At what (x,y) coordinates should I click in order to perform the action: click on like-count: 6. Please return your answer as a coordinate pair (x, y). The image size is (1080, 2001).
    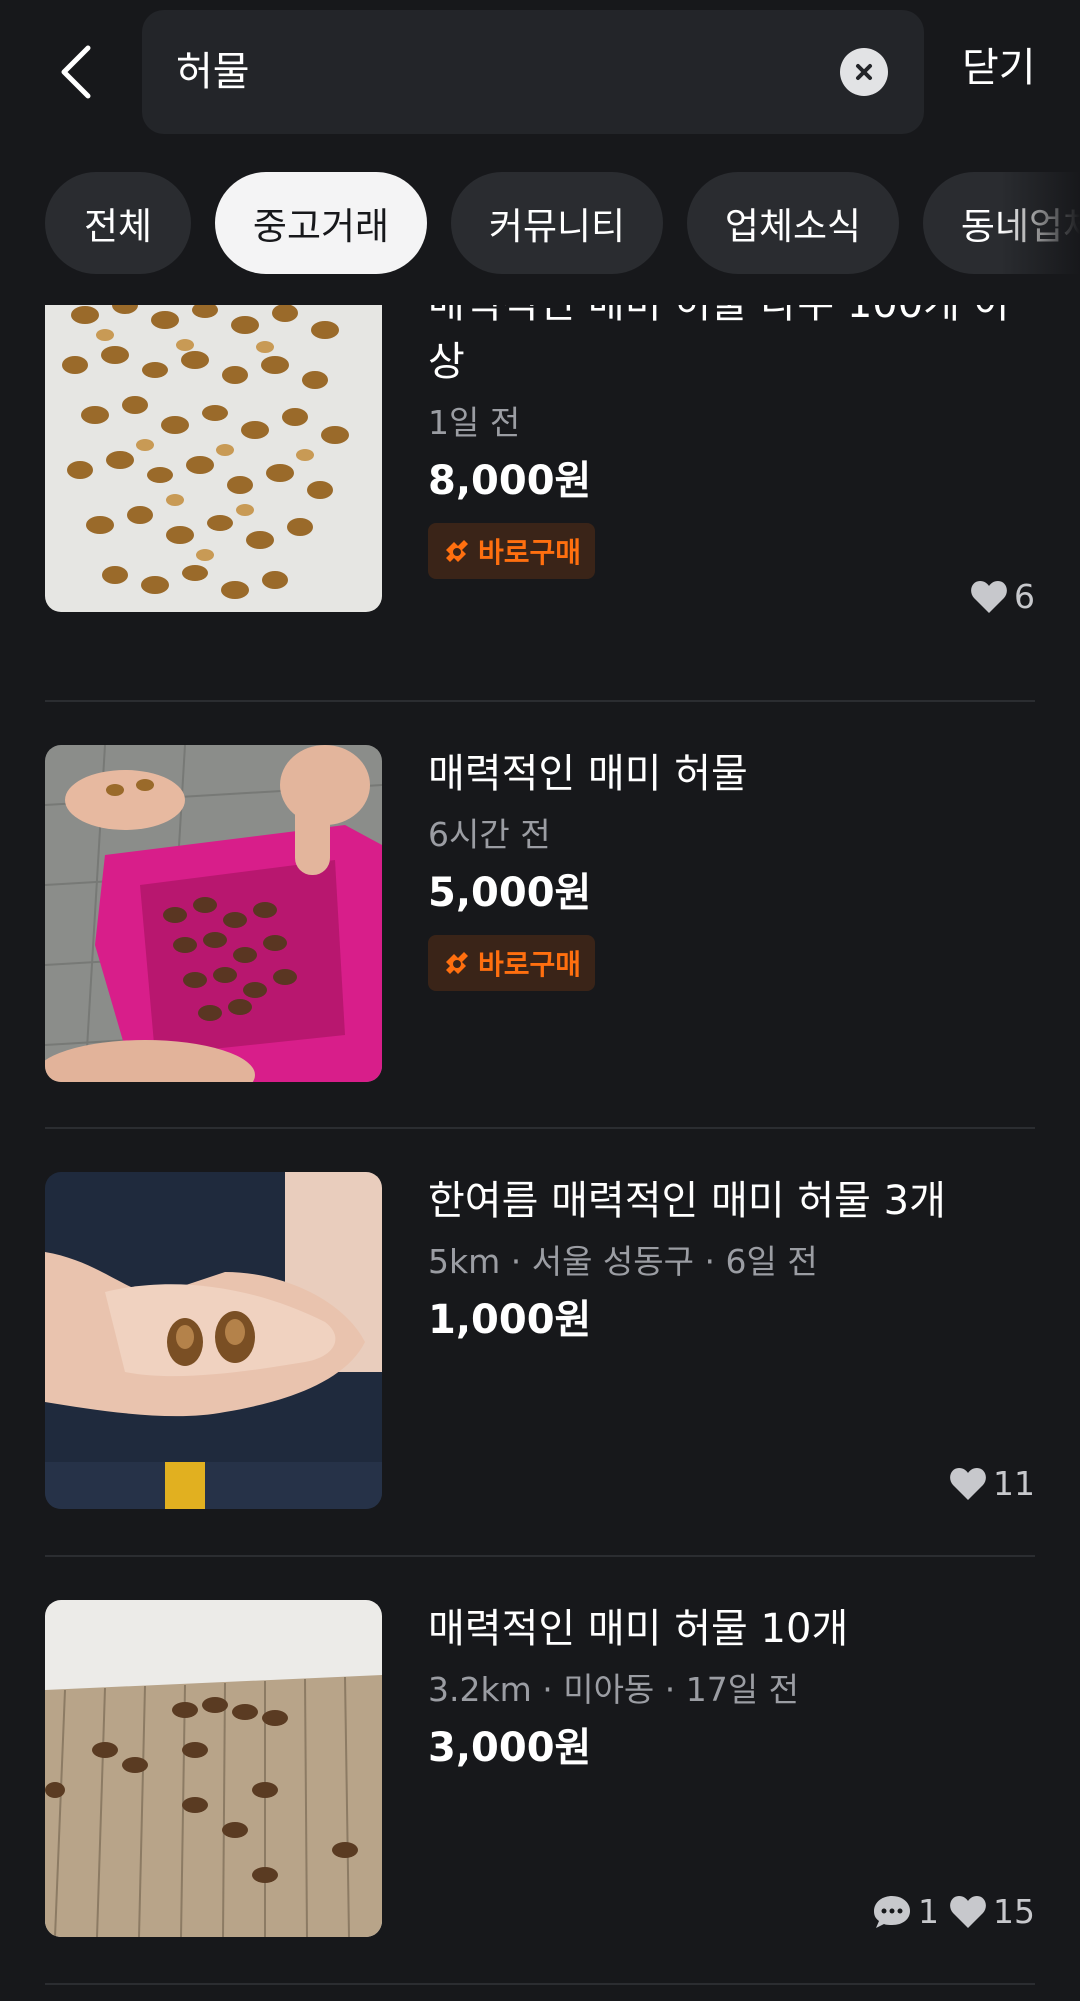
    Looking at the image, I should click on (1002, 596).